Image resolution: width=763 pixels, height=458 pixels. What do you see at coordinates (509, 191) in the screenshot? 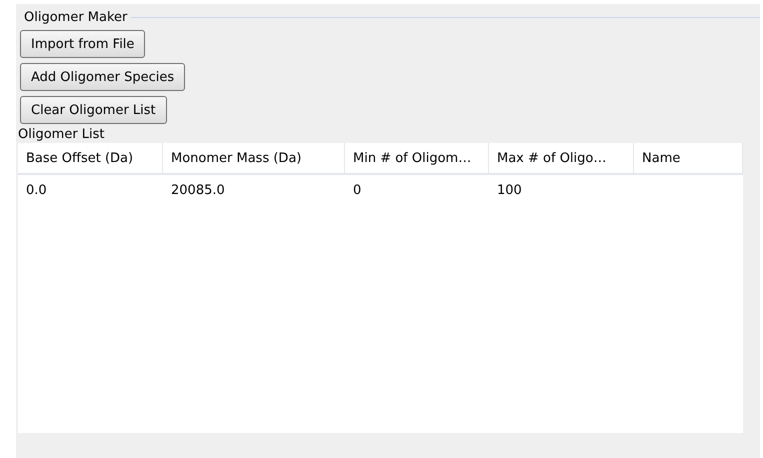
I see `table-cell-text: 100` at bounding box center [509, 191].